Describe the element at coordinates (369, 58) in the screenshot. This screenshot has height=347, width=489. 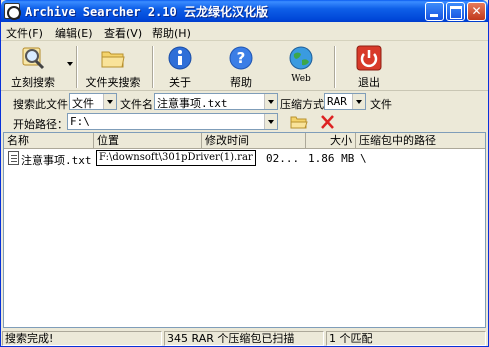
I see `power-icon` at that location.